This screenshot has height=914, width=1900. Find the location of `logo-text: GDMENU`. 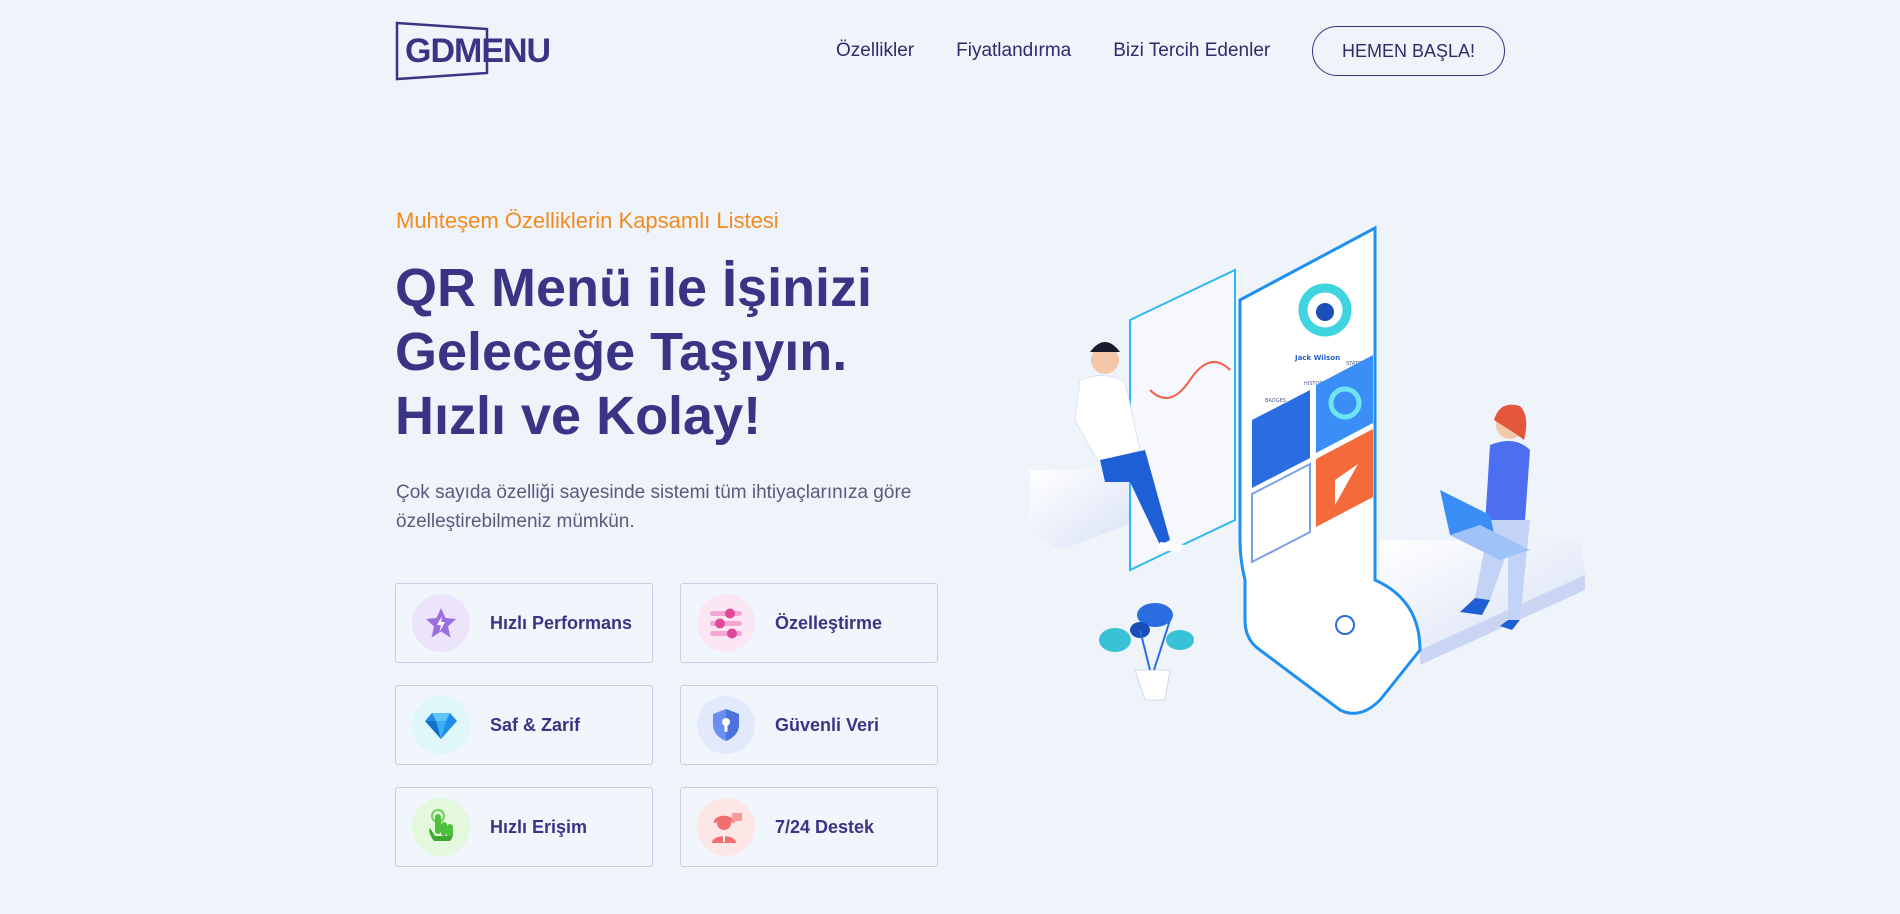

logo-text: GDMENU is located at coordinates (478, 51).